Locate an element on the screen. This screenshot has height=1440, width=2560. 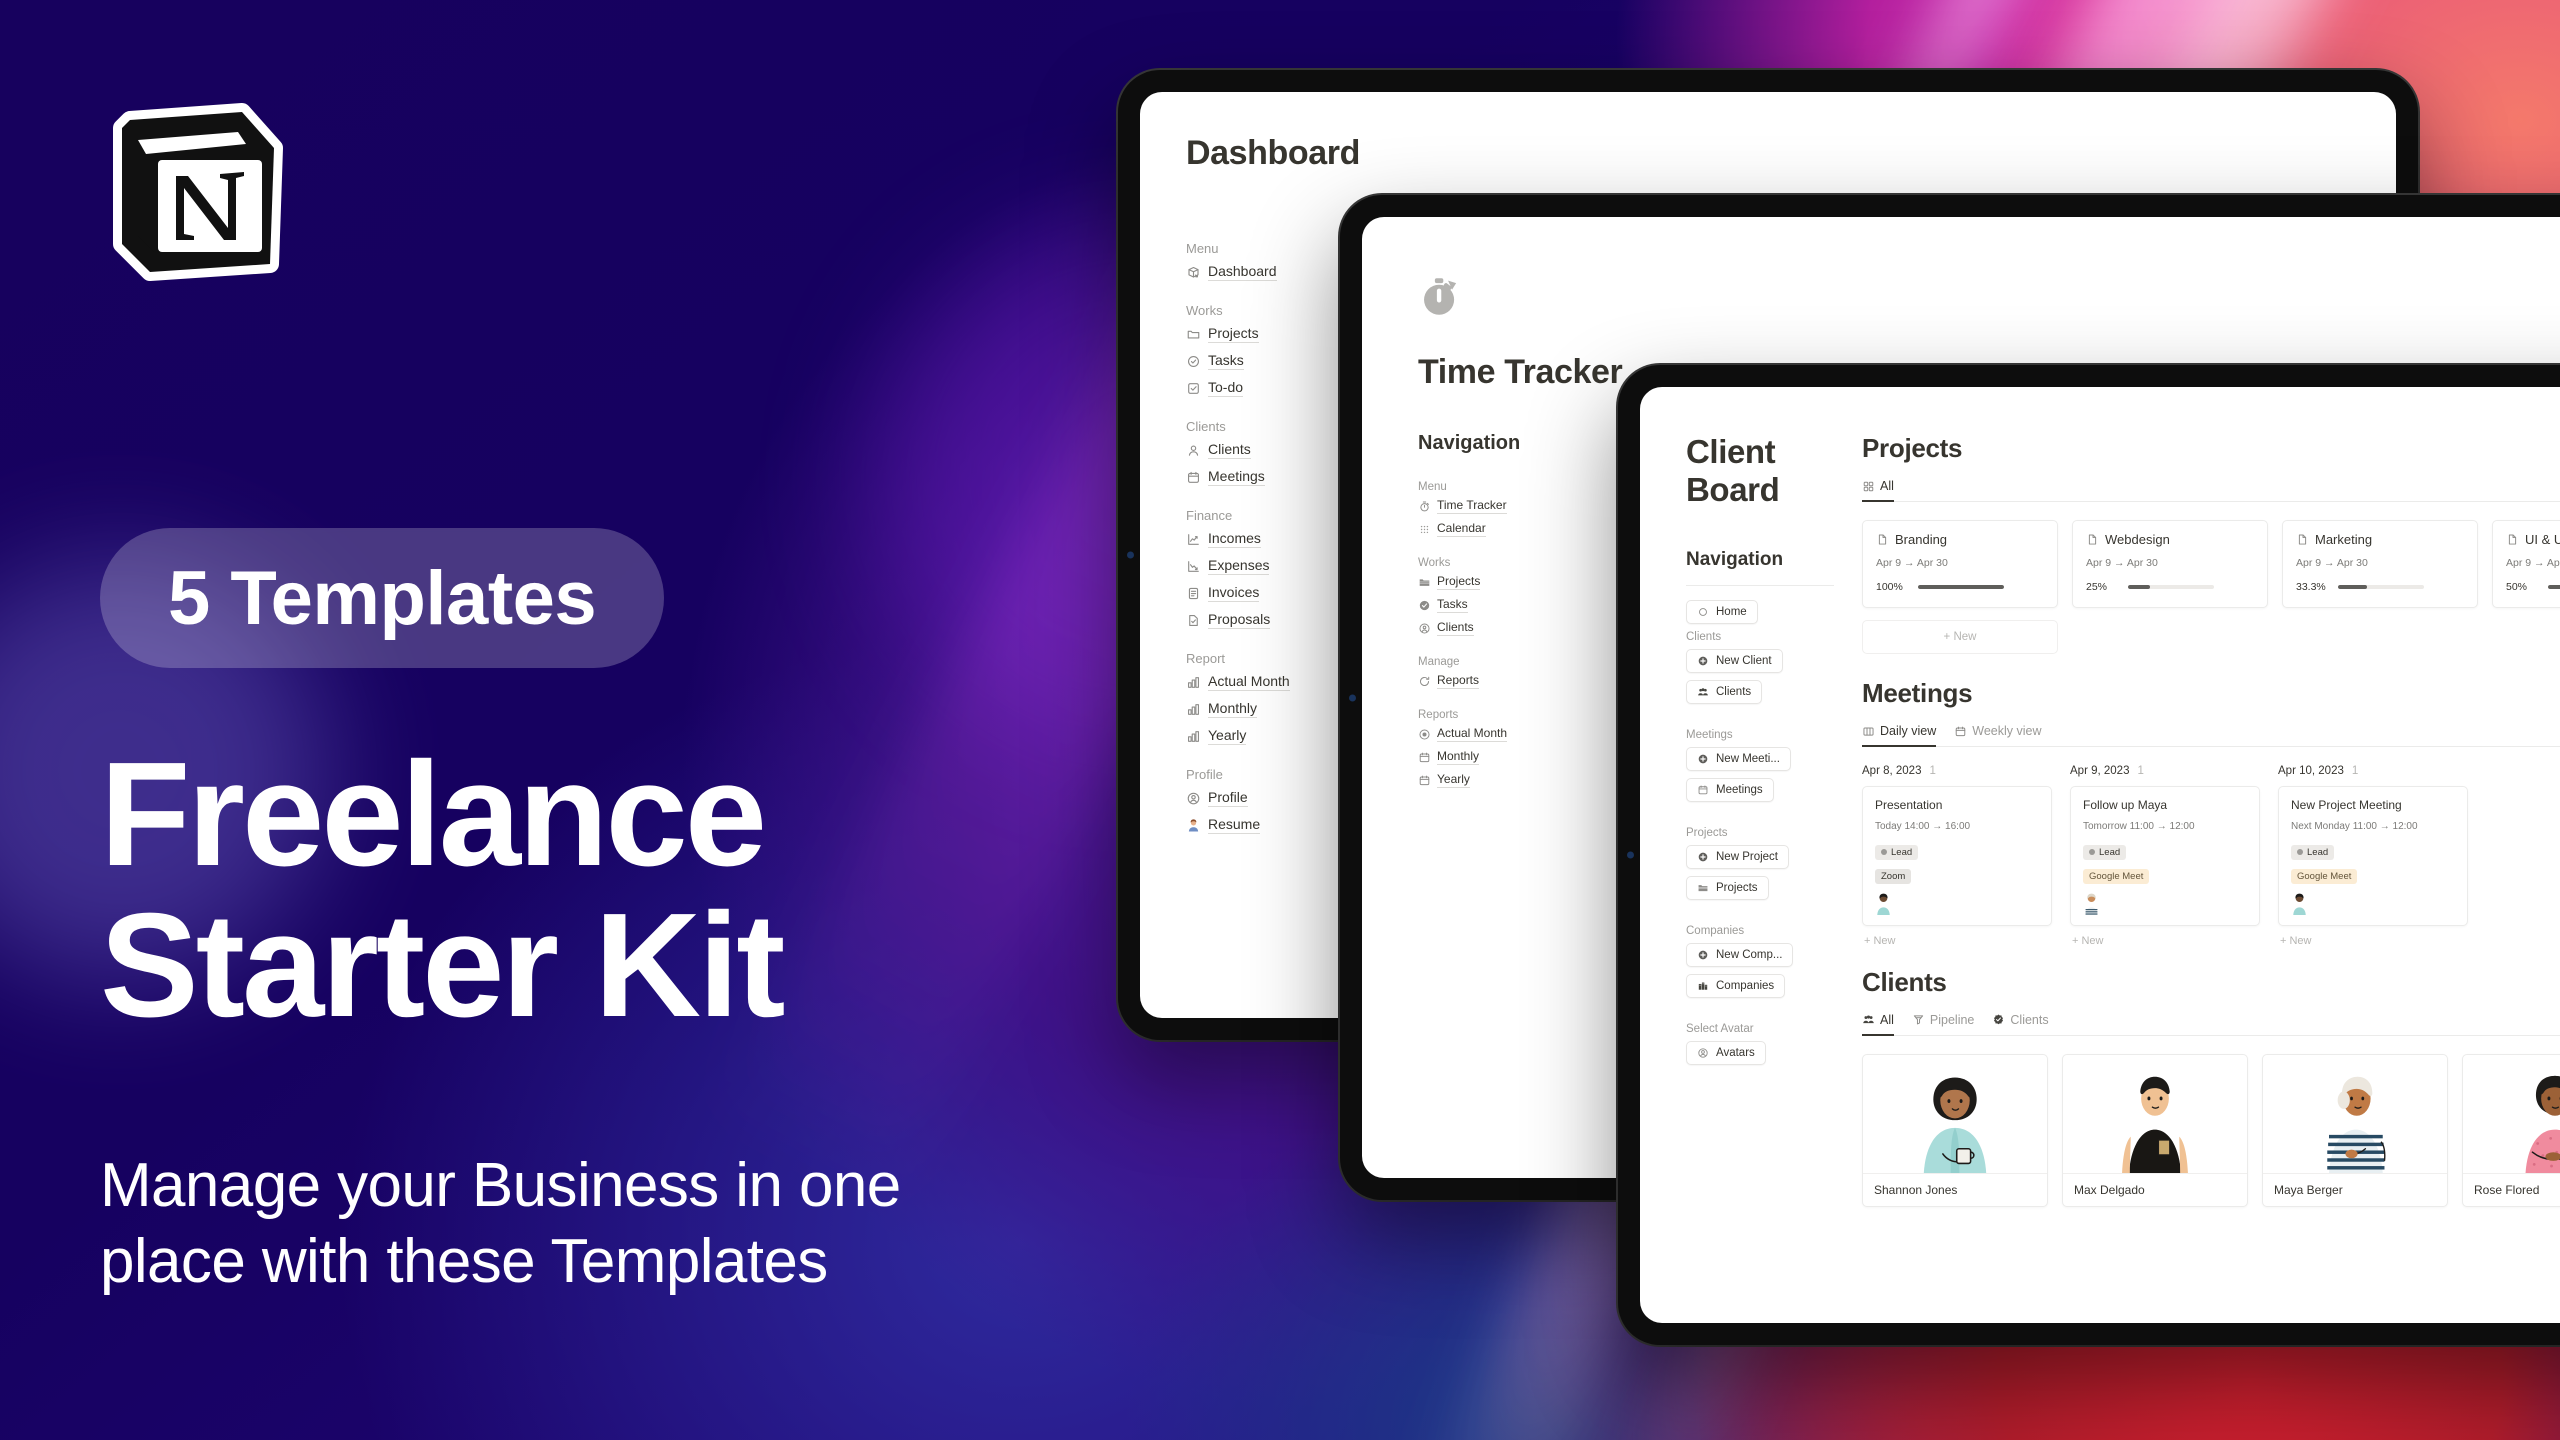
line-chart-down-icon is located at coordinates (1193, 566).